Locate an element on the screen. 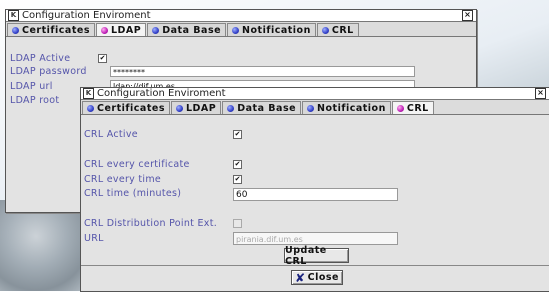 Image resolution: width=549 pixels, height=292 pixels. ldap-active-row: LDAP Active ✔ is located at coordinates (58, 58).